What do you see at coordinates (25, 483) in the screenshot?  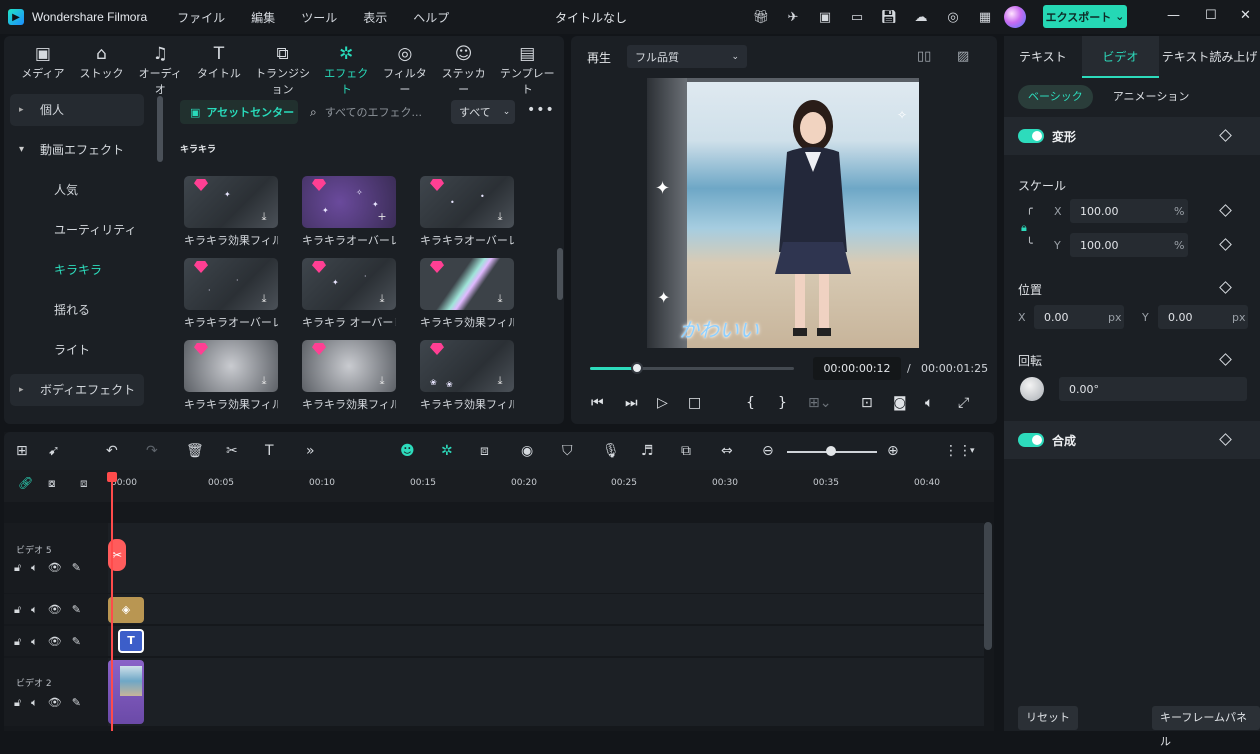 I see `link-icon: 🔗︎` at bounding box center [25, 483].